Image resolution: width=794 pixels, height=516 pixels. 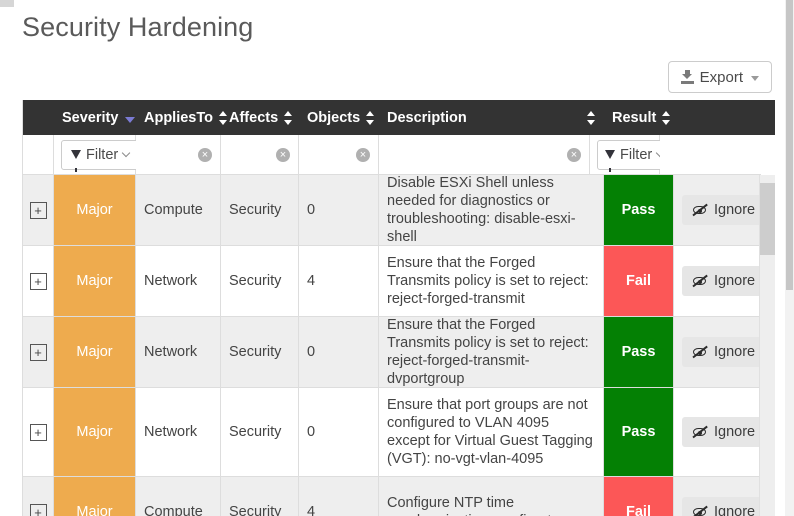 I want to click on export-button: Export, so click(x=719, y=77).